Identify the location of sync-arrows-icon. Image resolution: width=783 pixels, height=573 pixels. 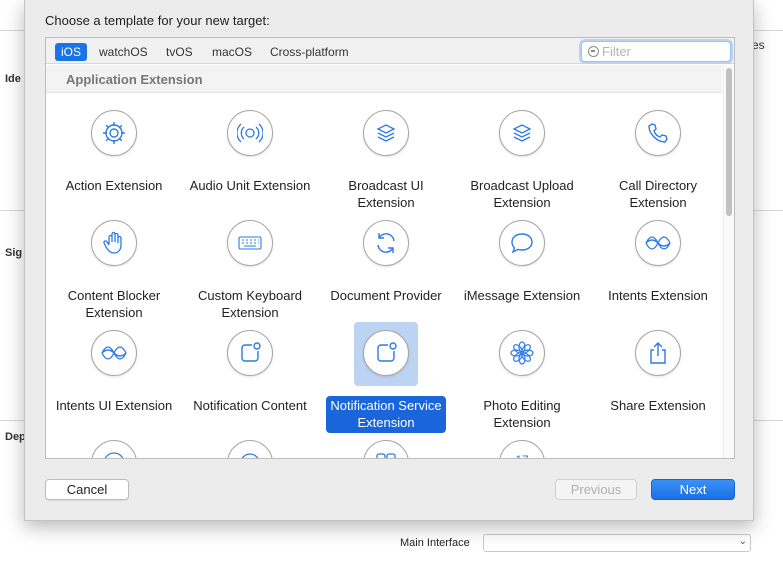
(386, 243).